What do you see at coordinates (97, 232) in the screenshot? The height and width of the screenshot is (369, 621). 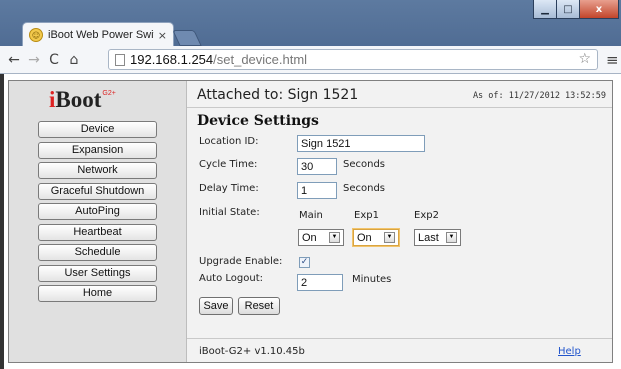 I see `sidebar-item-heartbeat: Heartbeat` at bounding box center [97, 232].